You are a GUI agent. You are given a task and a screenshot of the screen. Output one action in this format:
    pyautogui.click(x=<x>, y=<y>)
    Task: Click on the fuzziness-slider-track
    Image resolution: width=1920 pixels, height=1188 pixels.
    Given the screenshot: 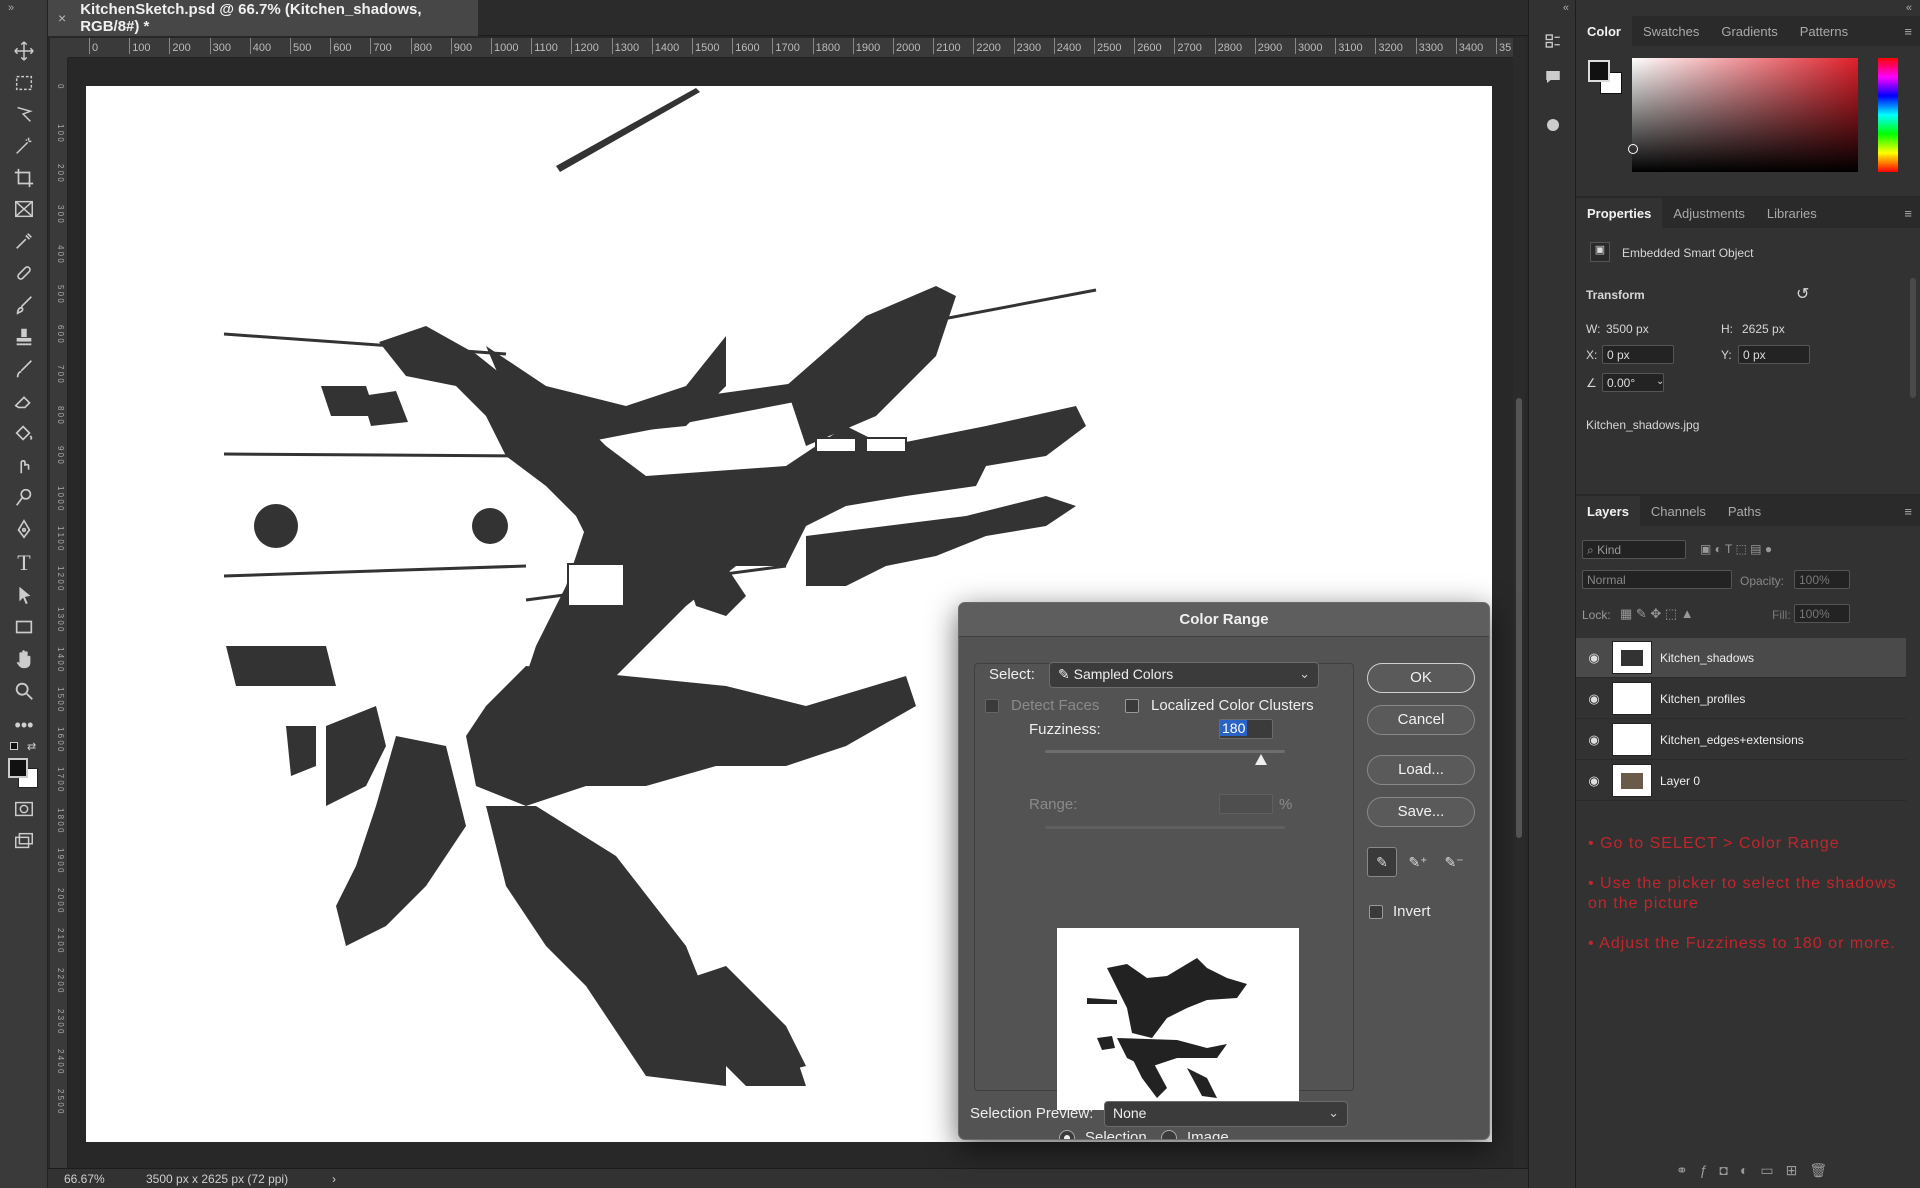 What is the action you would take?
    pyautogui.click(x=1165, y=751)
    